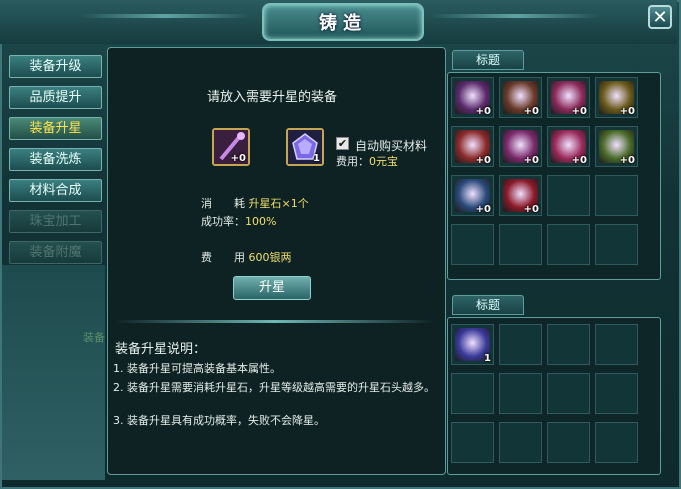  Describe the element at coordinates (488, 60) in the screenshot. I see `equipment-panel-label: 标题` at that location.